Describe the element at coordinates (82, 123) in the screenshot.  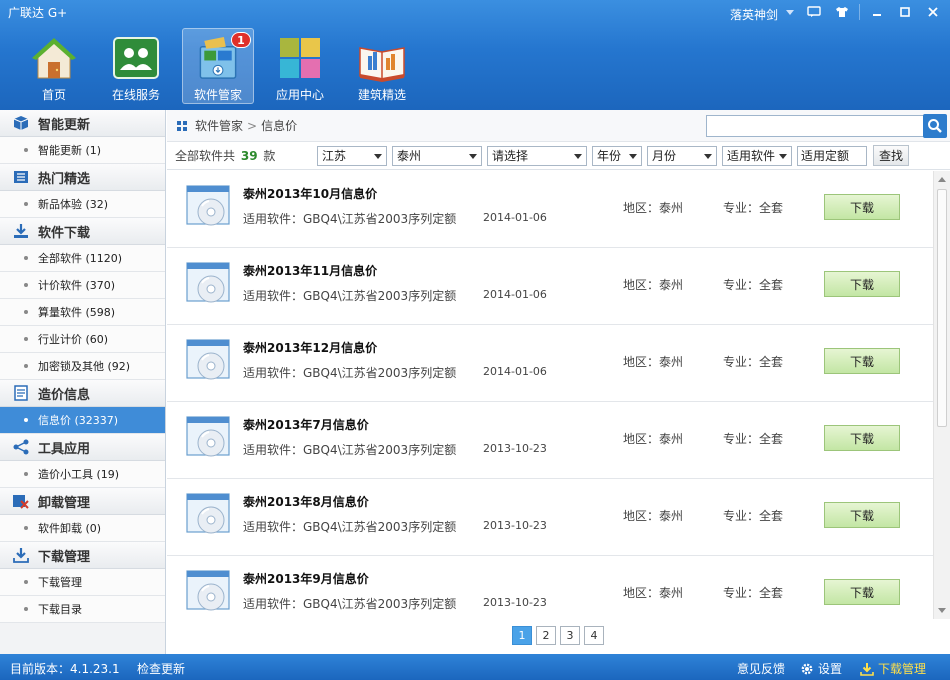
I see `sidebar-group-smart-update: 智能更新` at that location.